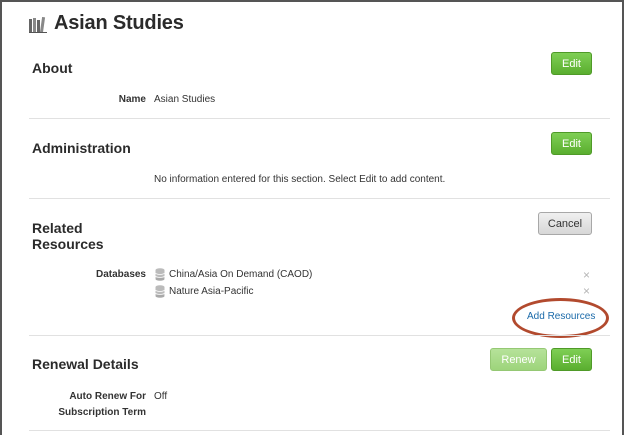  Describe the element at coordinates (85, 364) in the screenshot. I see `renewal-details-heading: Renewal Details` at that location.